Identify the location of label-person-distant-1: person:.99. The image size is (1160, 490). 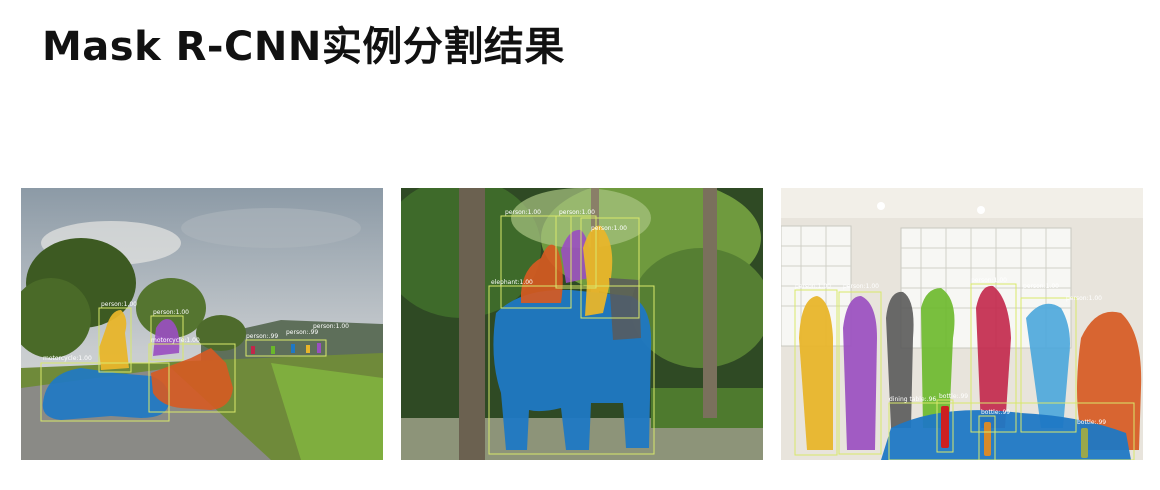
(262, 336).